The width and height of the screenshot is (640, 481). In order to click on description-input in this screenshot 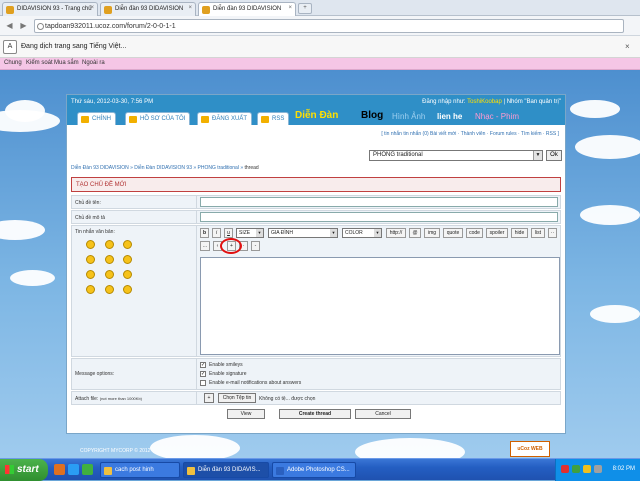, I will do `click(379, 217)`.